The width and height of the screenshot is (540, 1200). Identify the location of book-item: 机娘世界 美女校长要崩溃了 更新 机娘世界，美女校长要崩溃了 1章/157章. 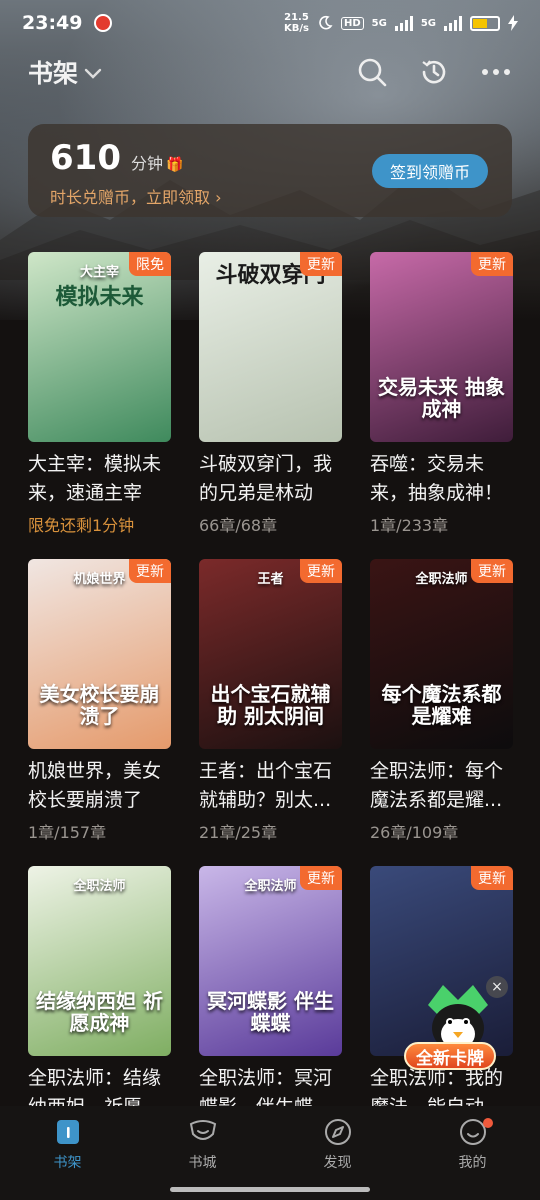
(99, 712).